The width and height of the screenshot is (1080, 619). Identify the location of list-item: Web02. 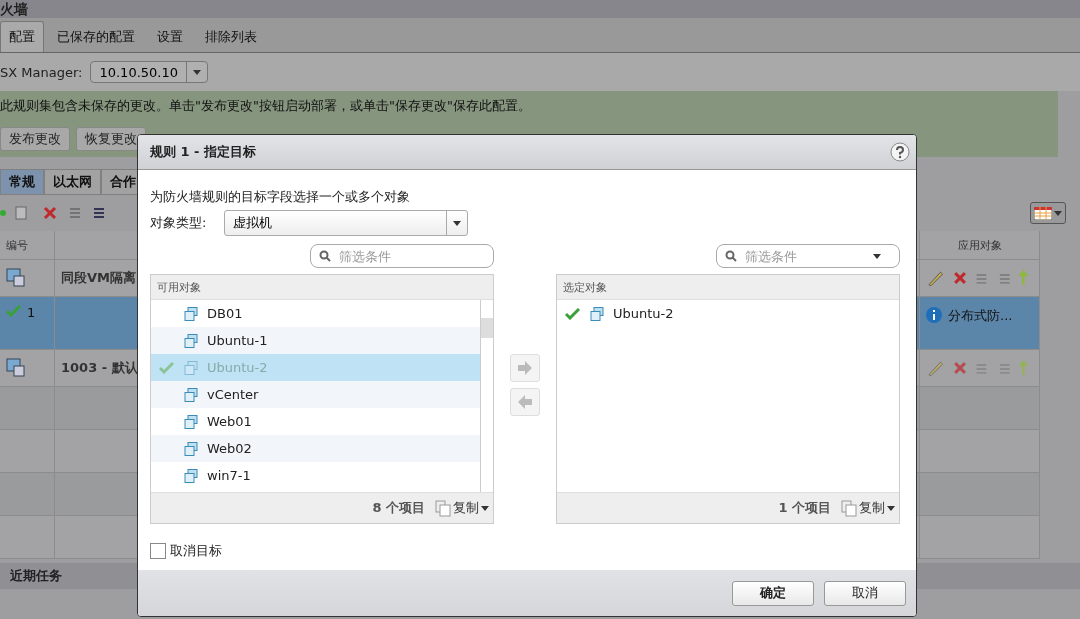
(315, 448).